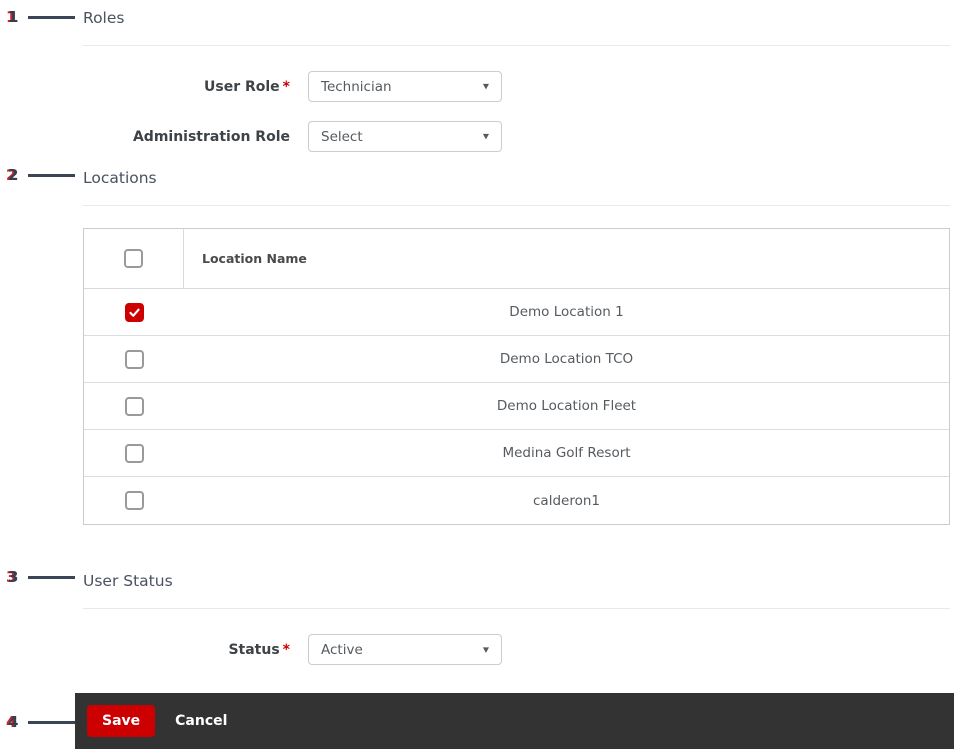 The height and width of the screenshot is (749, 954). Describe the element at coordinates (566, 359) in the screenshot. I see `location-name: Demo Location TCO` at that location.